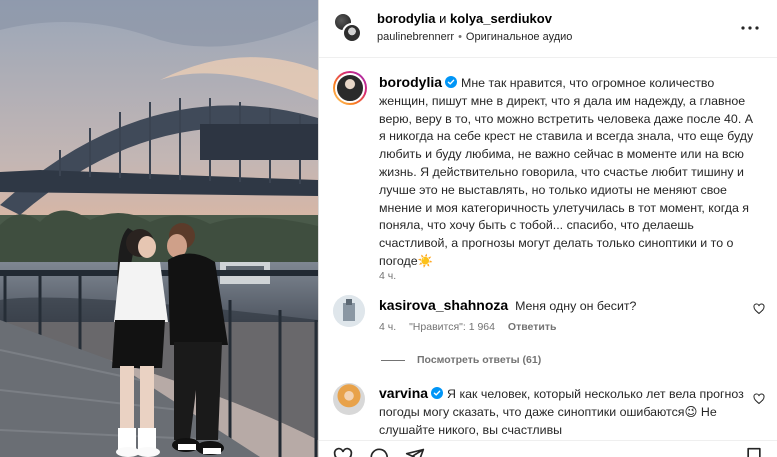  Describe the element at coordinates (576, 306) in the screenshot. I see `comment-text: Меня одну он бесит?` at that location.